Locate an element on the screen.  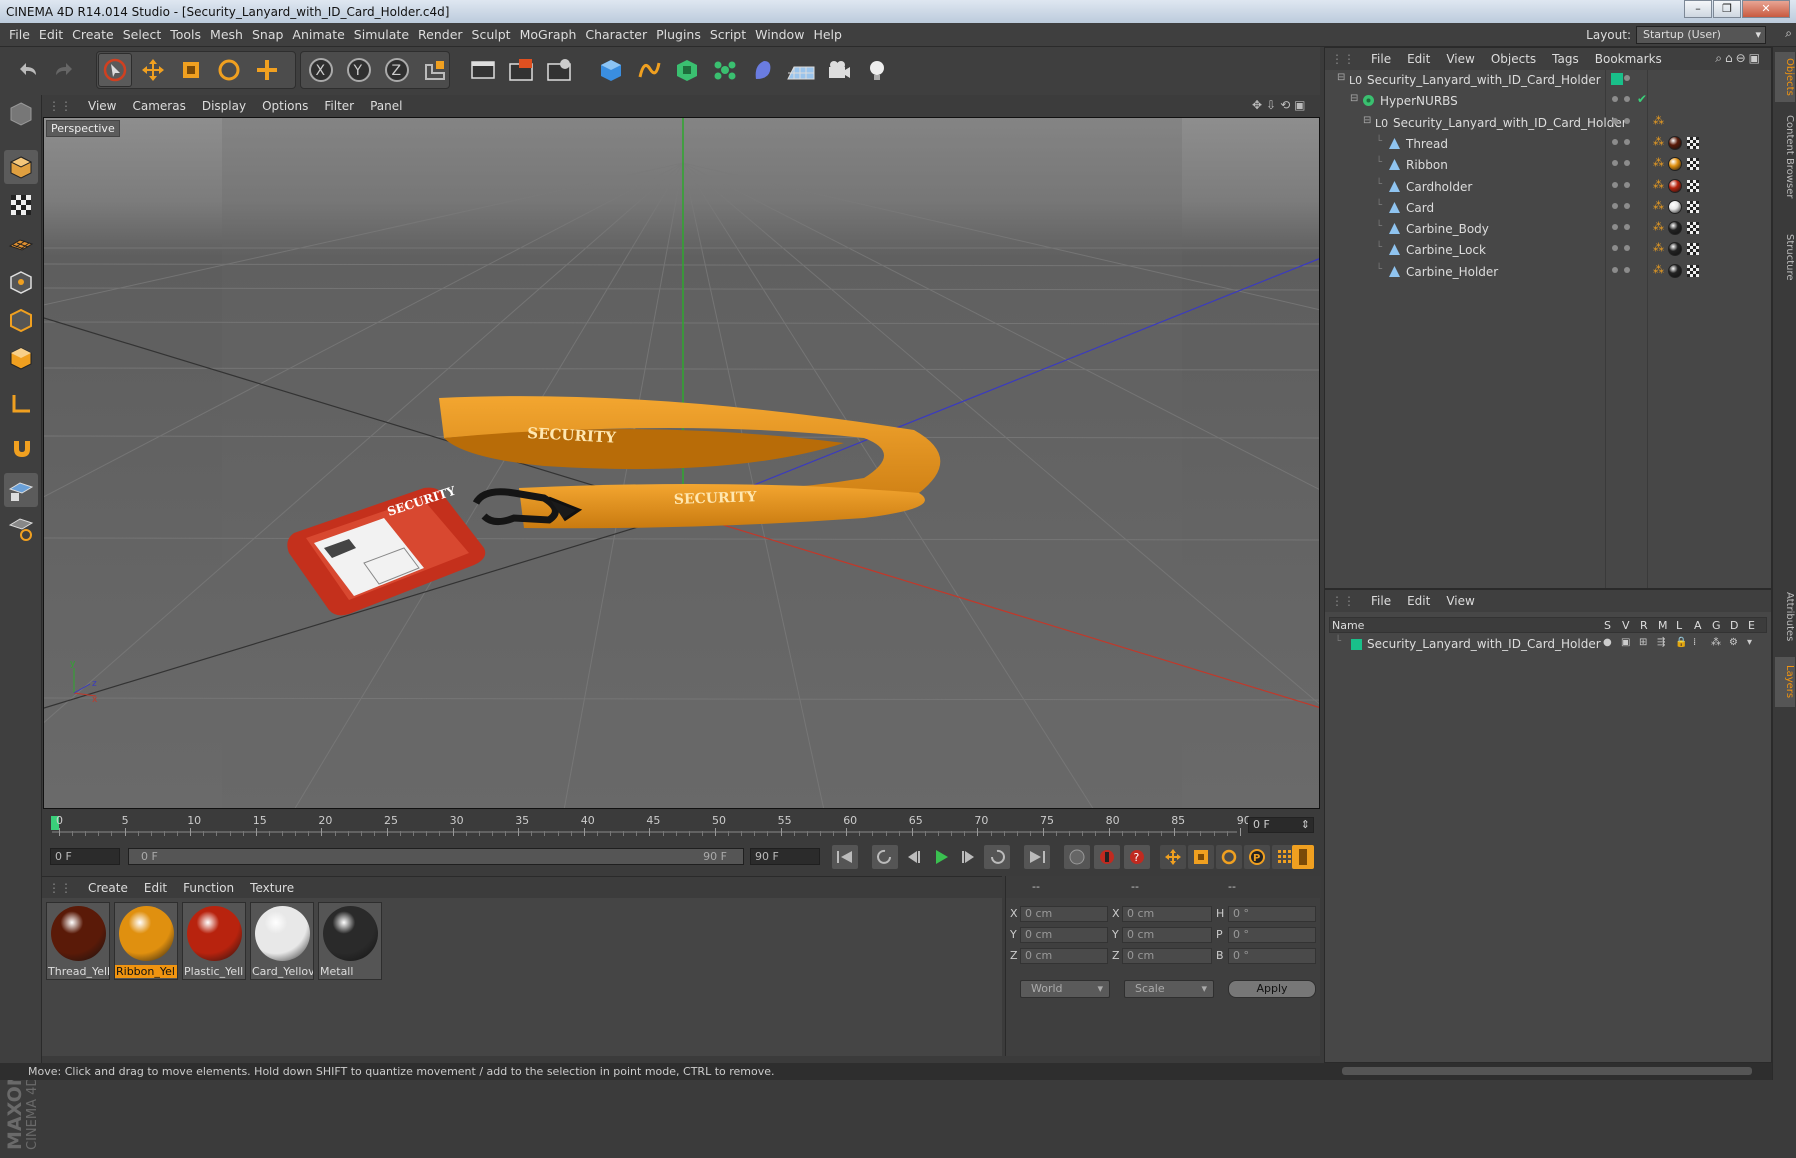
side-tab-layers: Layers is located at coordinates (1785, 682).